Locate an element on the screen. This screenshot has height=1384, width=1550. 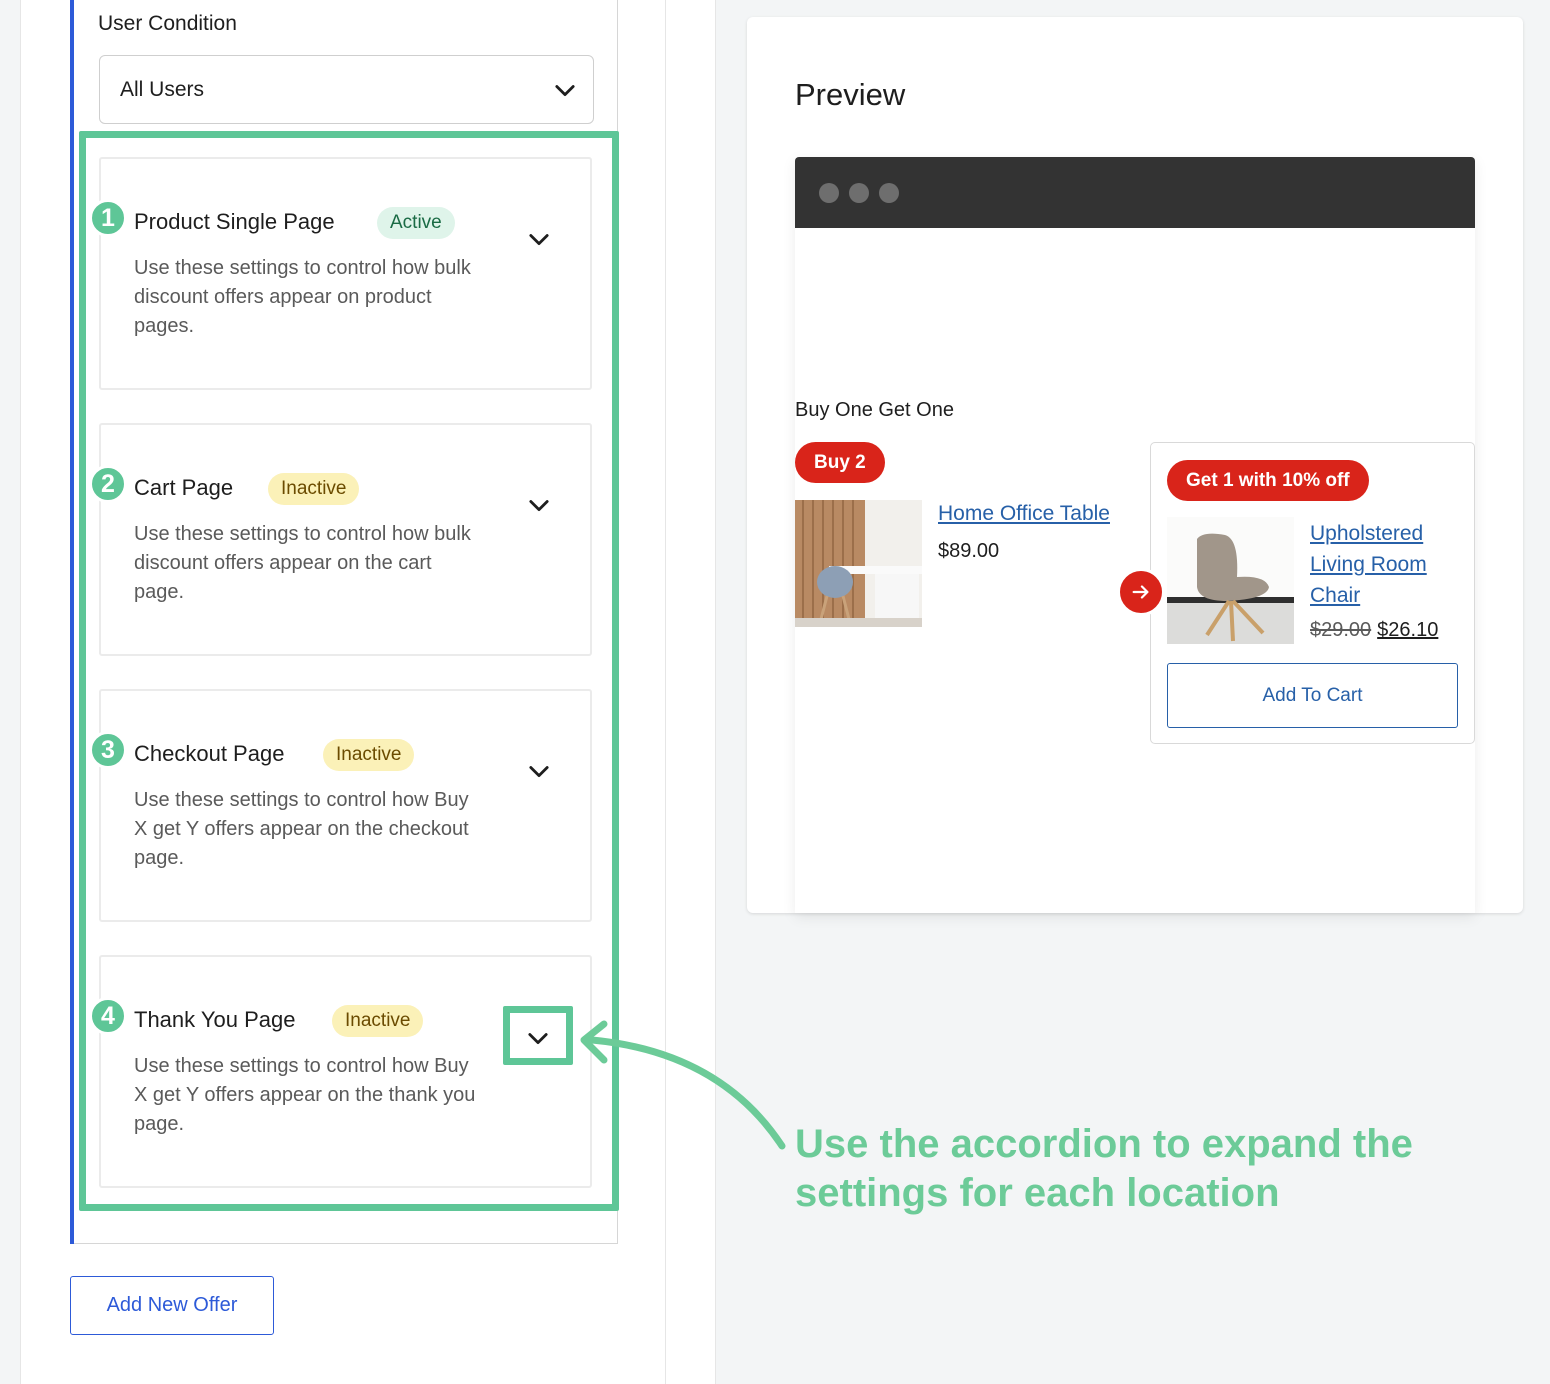
user-condition-value: All Users is located at coordinates (162, 89).